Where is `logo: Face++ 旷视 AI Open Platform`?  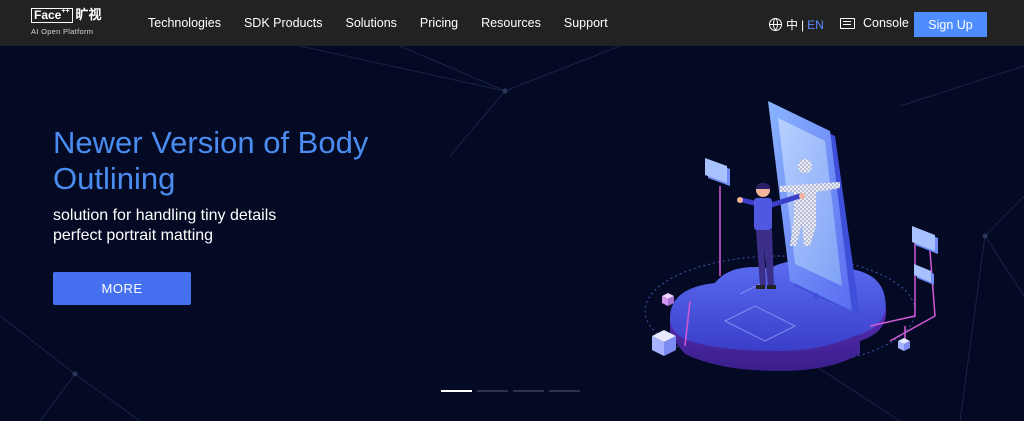 logo: Face++ 旷视 AI Open Platform is located at coordinates (71, 23).